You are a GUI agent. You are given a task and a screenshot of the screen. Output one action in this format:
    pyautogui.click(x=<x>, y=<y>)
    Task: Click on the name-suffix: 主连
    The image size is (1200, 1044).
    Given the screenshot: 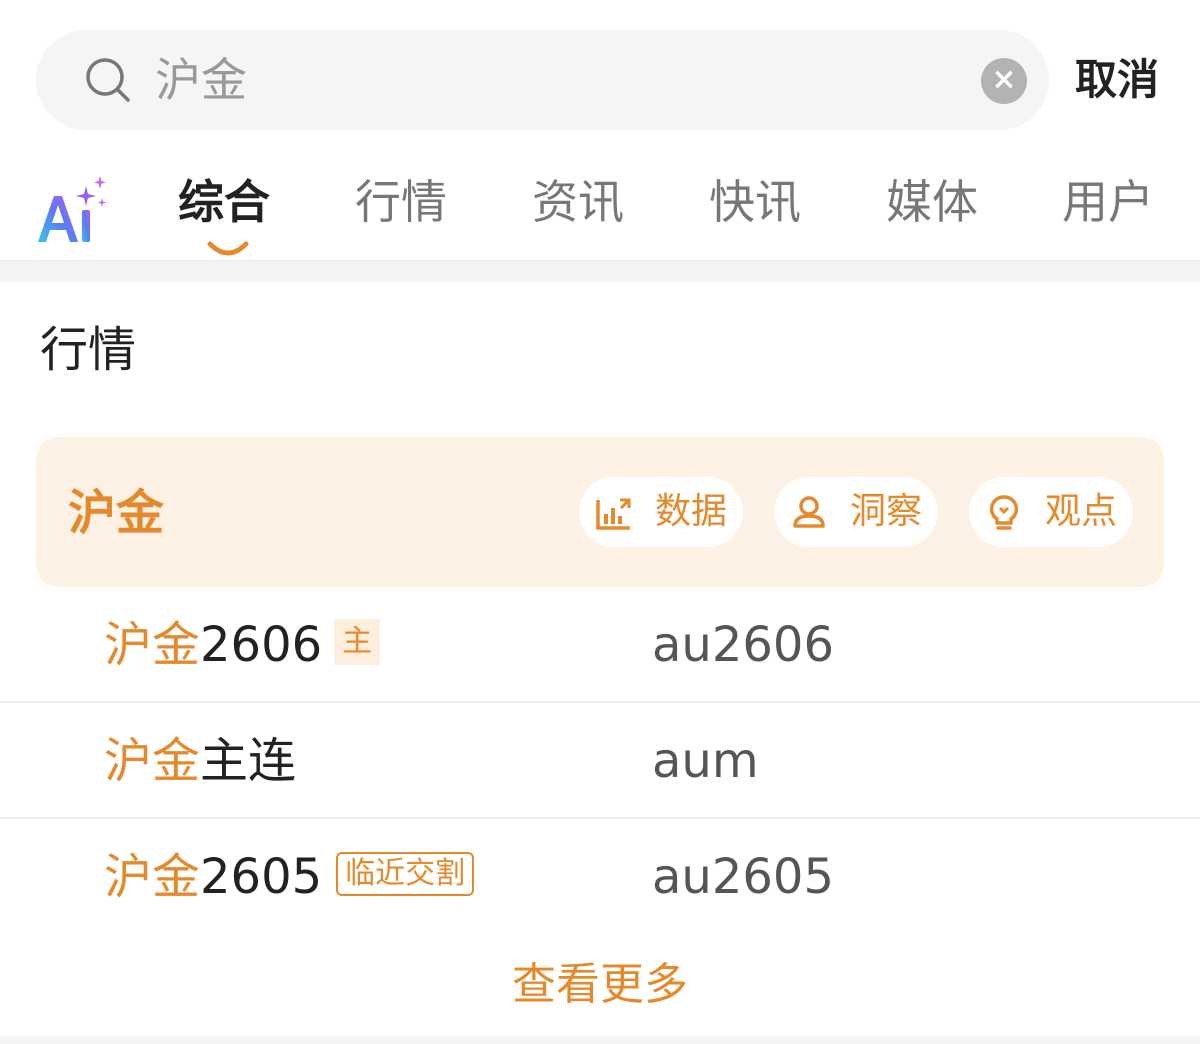 What is the action you would take?
    pyautogui.click(x=248, y=761)
    